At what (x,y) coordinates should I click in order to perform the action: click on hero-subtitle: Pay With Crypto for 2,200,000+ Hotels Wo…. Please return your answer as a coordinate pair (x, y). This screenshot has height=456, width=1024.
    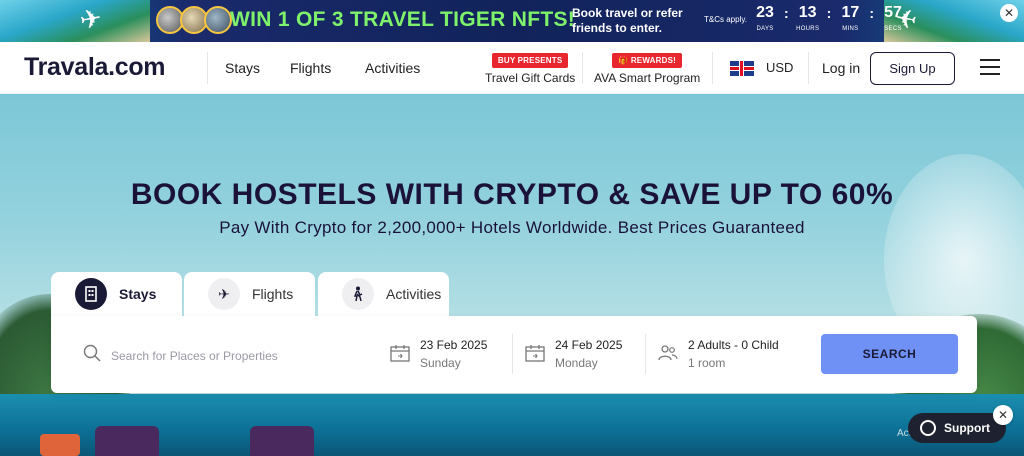
    Looking at the image, I should click on (512, 227).